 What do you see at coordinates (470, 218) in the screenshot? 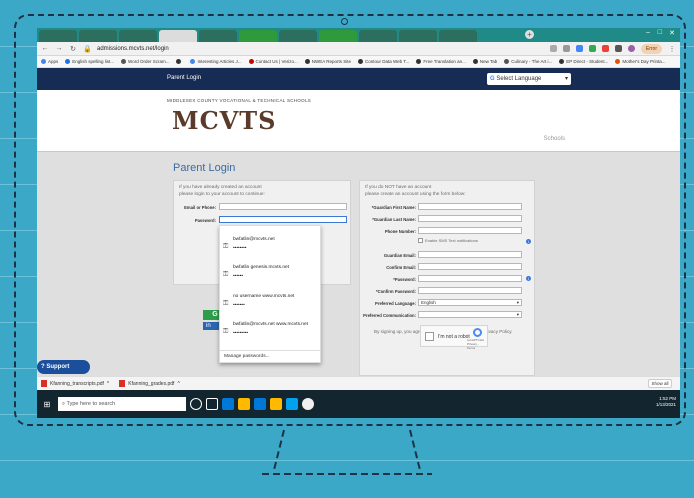
I see `last-name-field` at bounding box center [470, 218].